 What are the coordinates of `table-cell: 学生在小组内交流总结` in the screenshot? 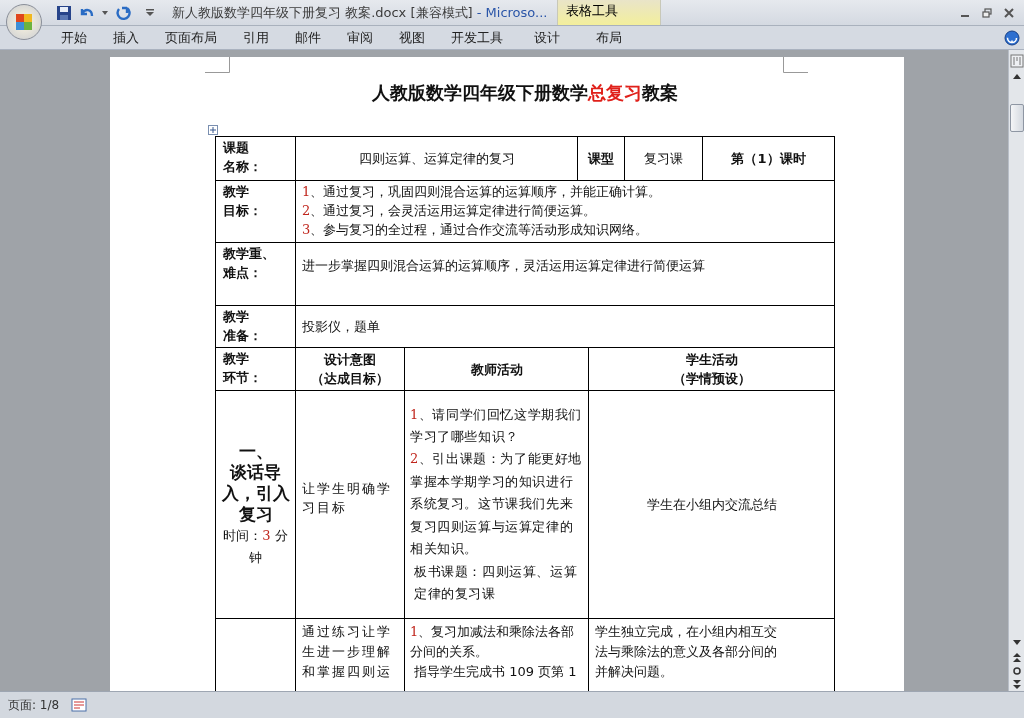 It's located at (711, 504).